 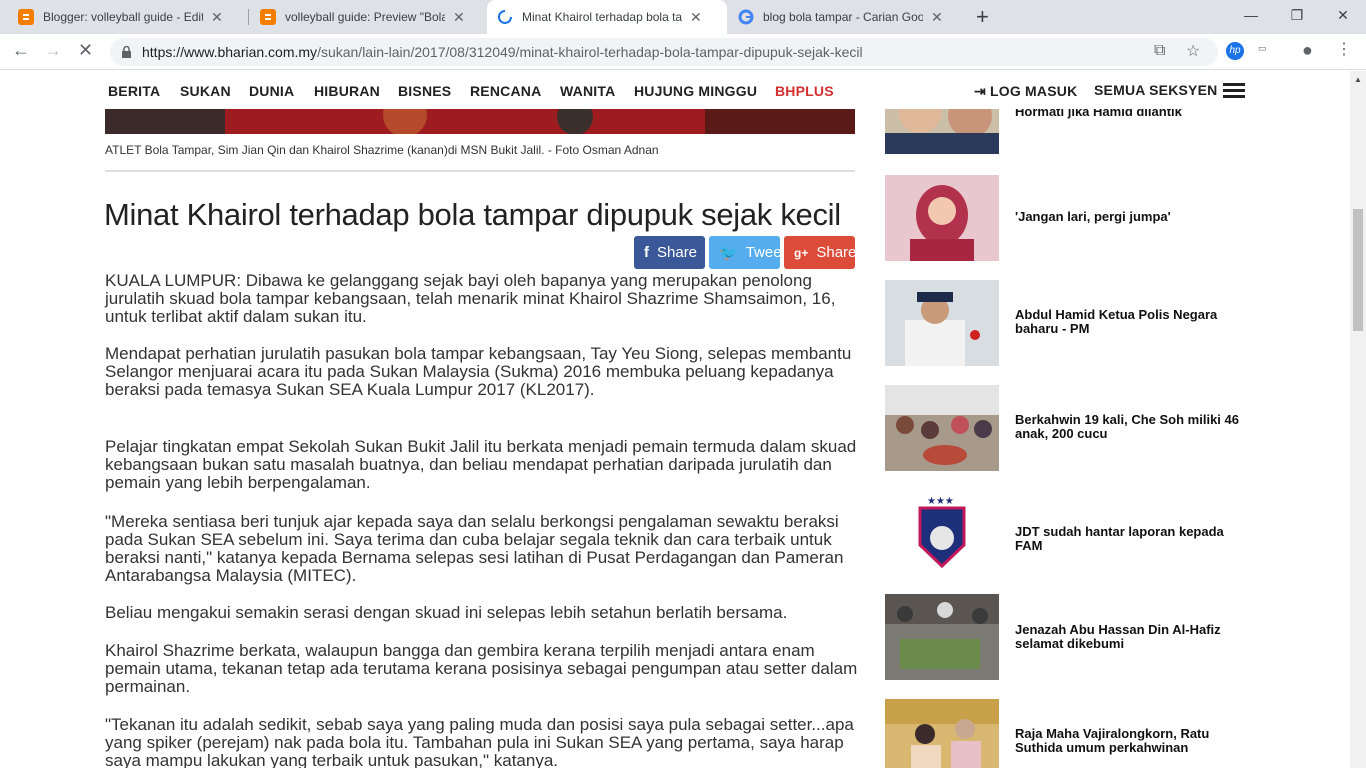 I want to click on tab-title: volleyball guide: Preview "Bola Ta, so click(x=365, y=17).